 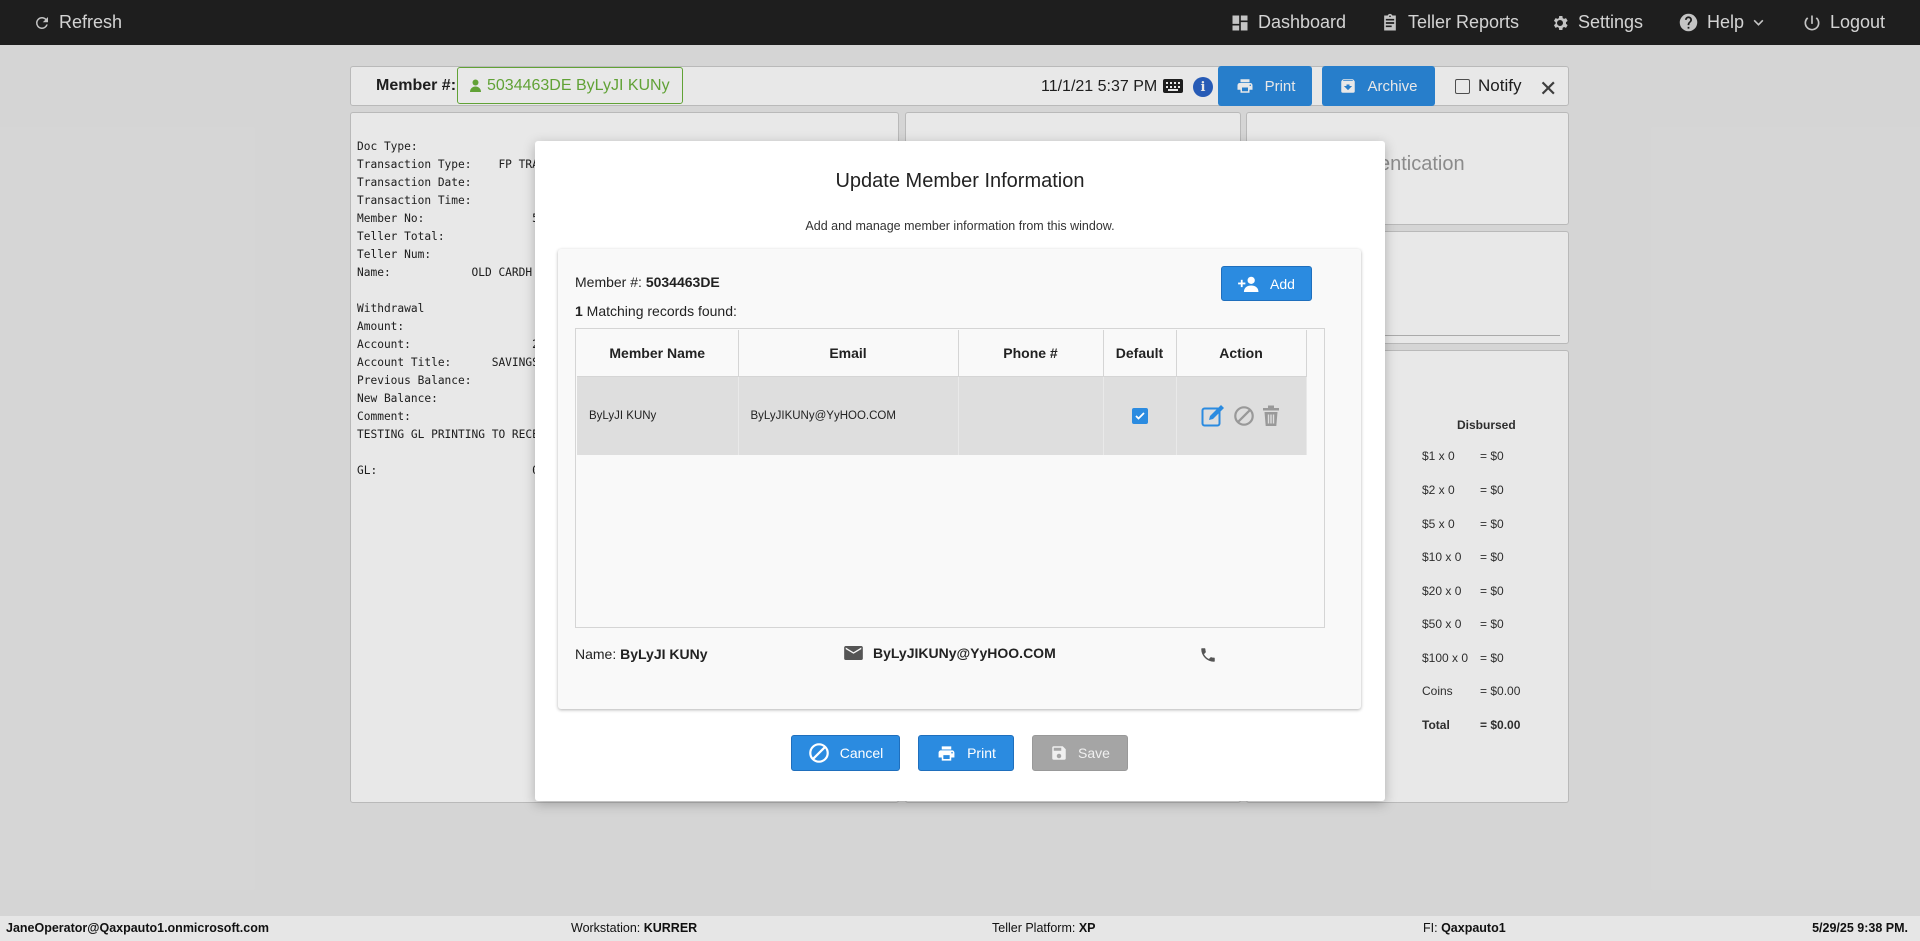 What do you see at coordinates (1094, 753) in the screenshot?
I see `save-label: Save` at bounding box center [1094, 753].